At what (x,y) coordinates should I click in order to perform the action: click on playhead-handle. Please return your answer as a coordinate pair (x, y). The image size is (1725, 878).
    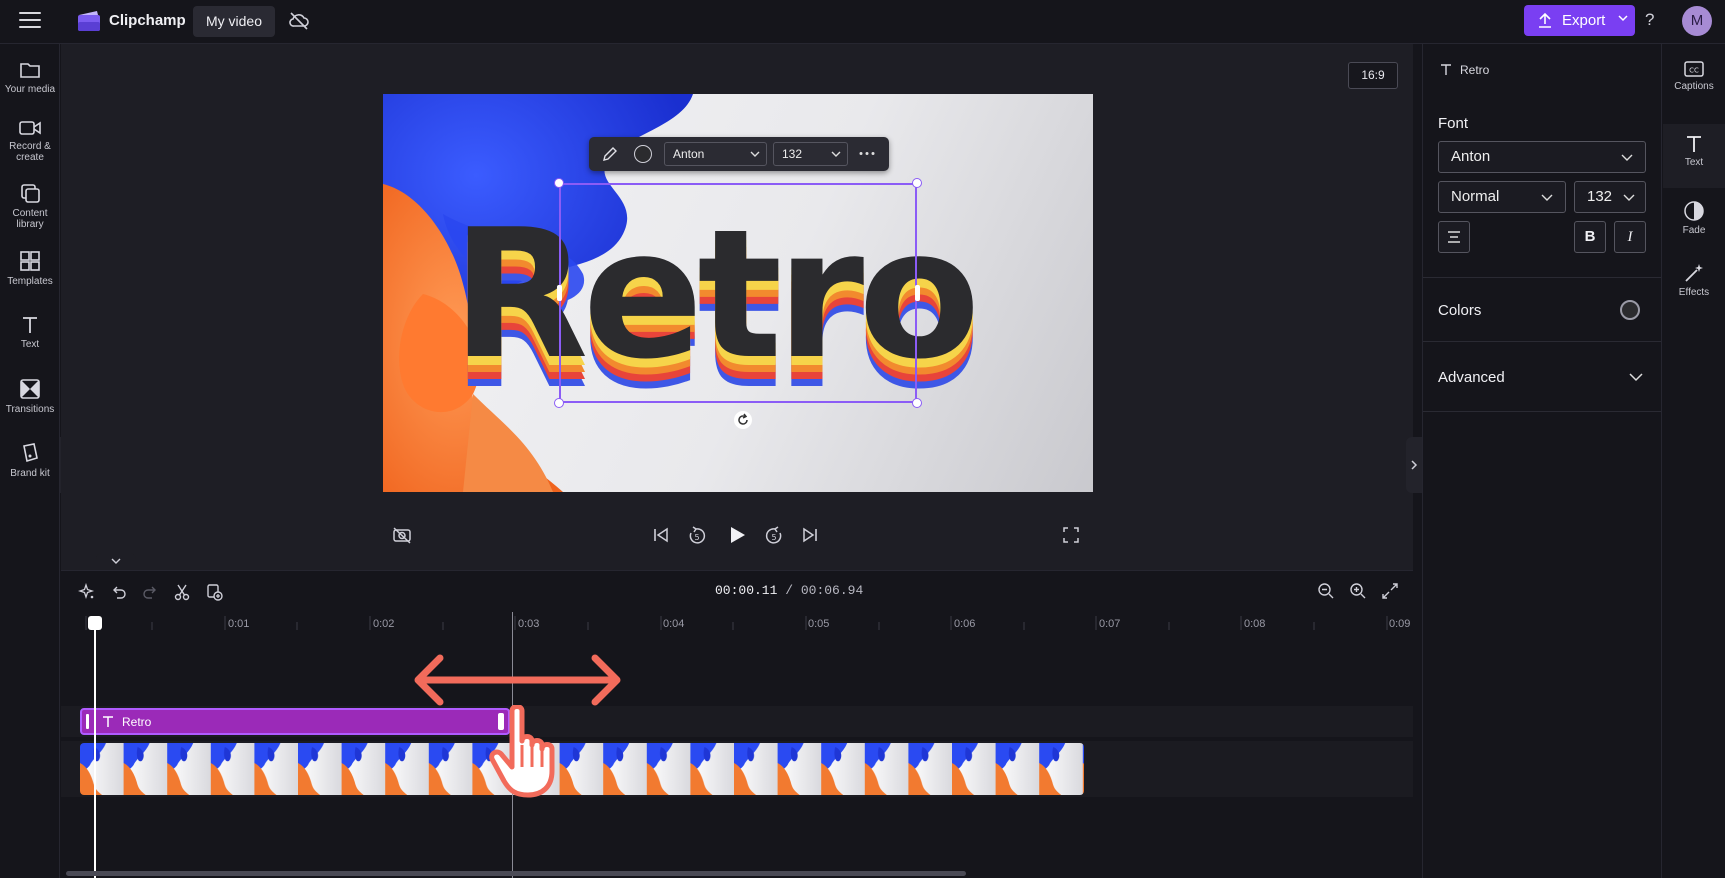
    Looking at the image, I should click on (95, 623).